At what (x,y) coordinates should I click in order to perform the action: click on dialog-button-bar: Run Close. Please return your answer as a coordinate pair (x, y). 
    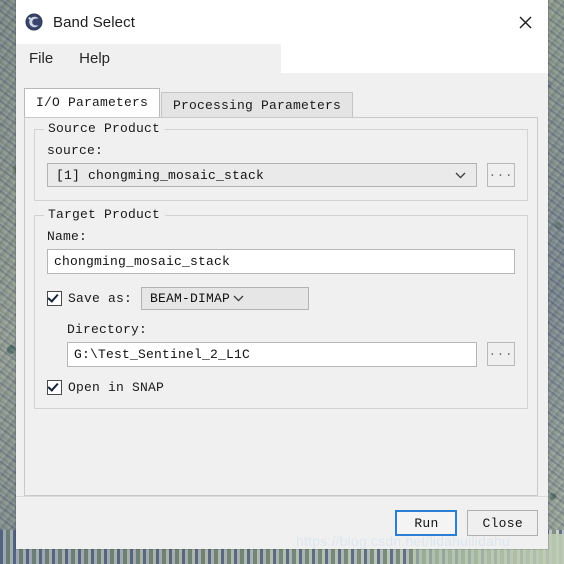
    Looking at the image, I should click on (282, 522).